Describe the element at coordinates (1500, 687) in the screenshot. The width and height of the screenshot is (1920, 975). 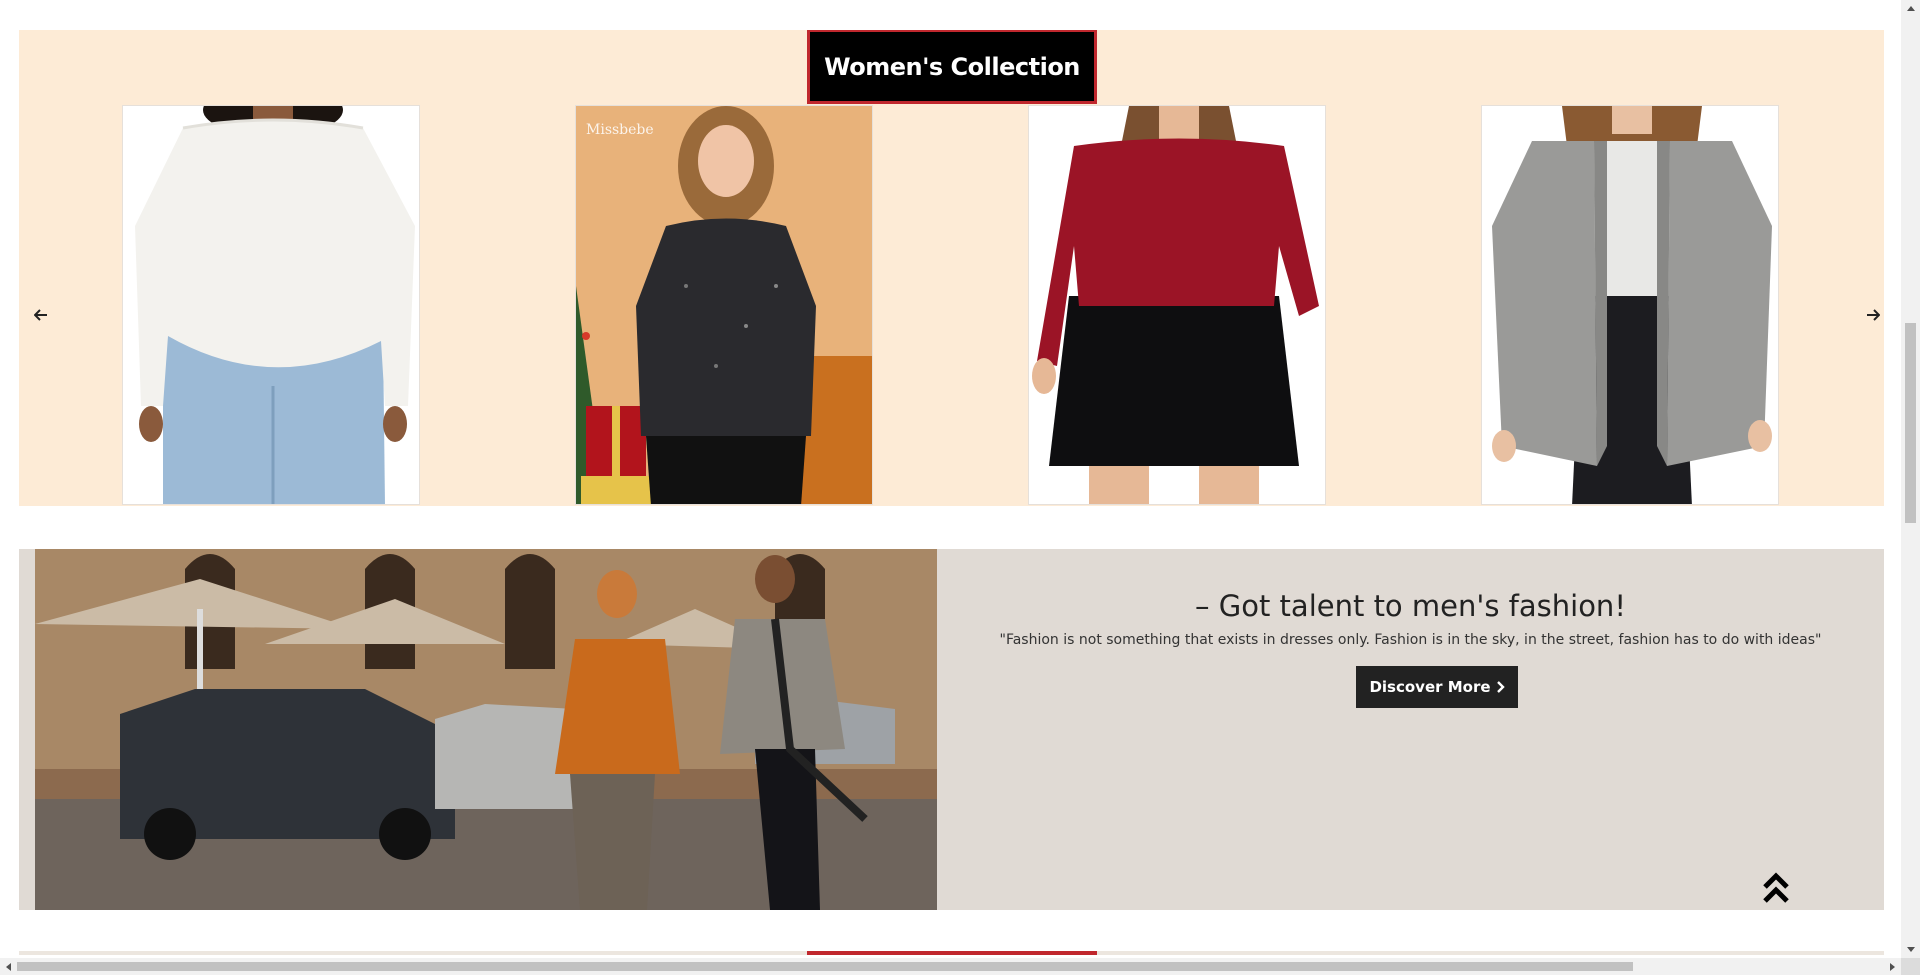
I see `chevron-right-icon` at that location.